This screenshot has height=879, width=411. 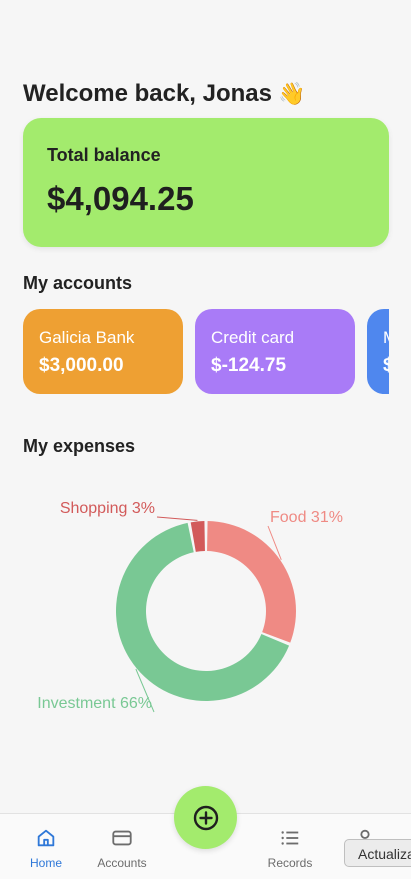 What do you see at coordinates (87, 337) in the screenshot?
I see `account-name: Galicia Bank` at bounding box center [87, 337].